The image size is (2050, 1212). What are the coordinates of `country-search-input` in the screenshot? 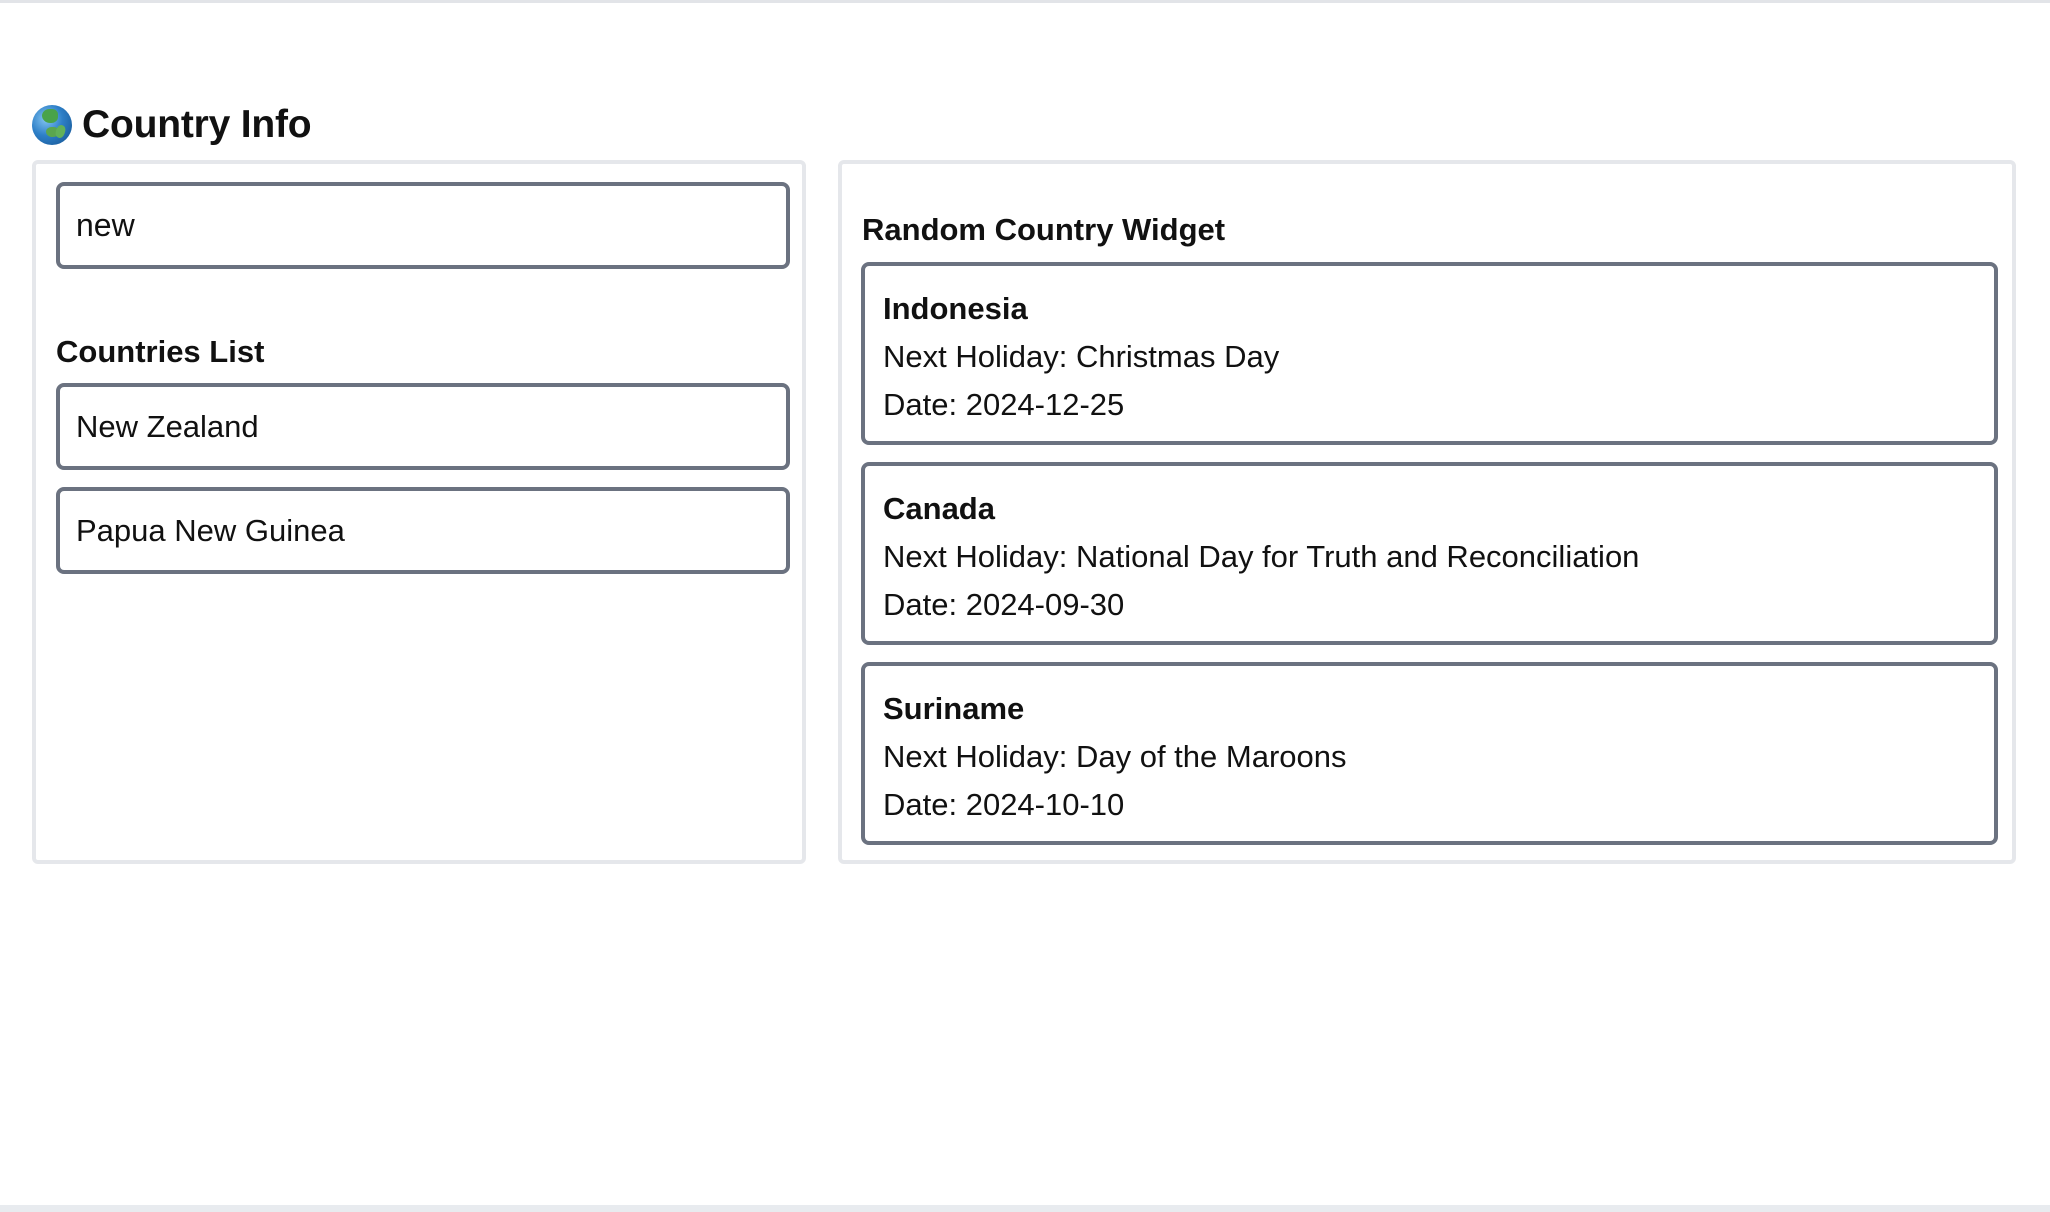 It's located at (423, 225).